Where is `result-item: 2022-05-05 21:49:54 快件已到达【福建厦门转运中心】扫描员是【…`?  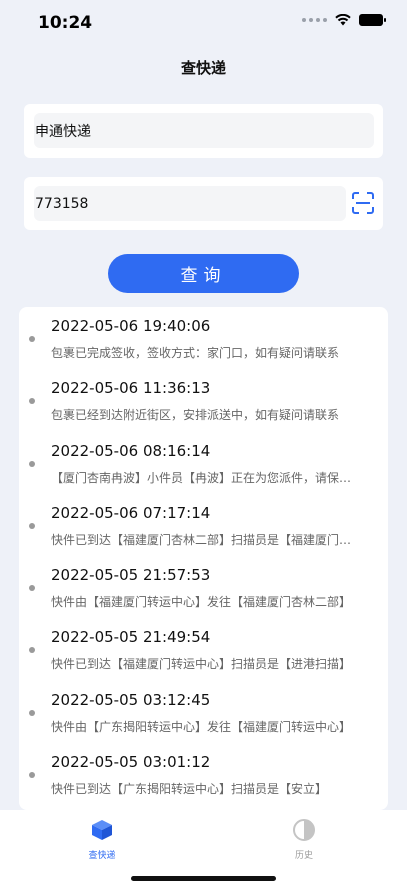
result-item: 2022-05-05 21:49:54 快件已到达【福建厦门转运中心】扫描员是【… is located at coordinates (203, 649).